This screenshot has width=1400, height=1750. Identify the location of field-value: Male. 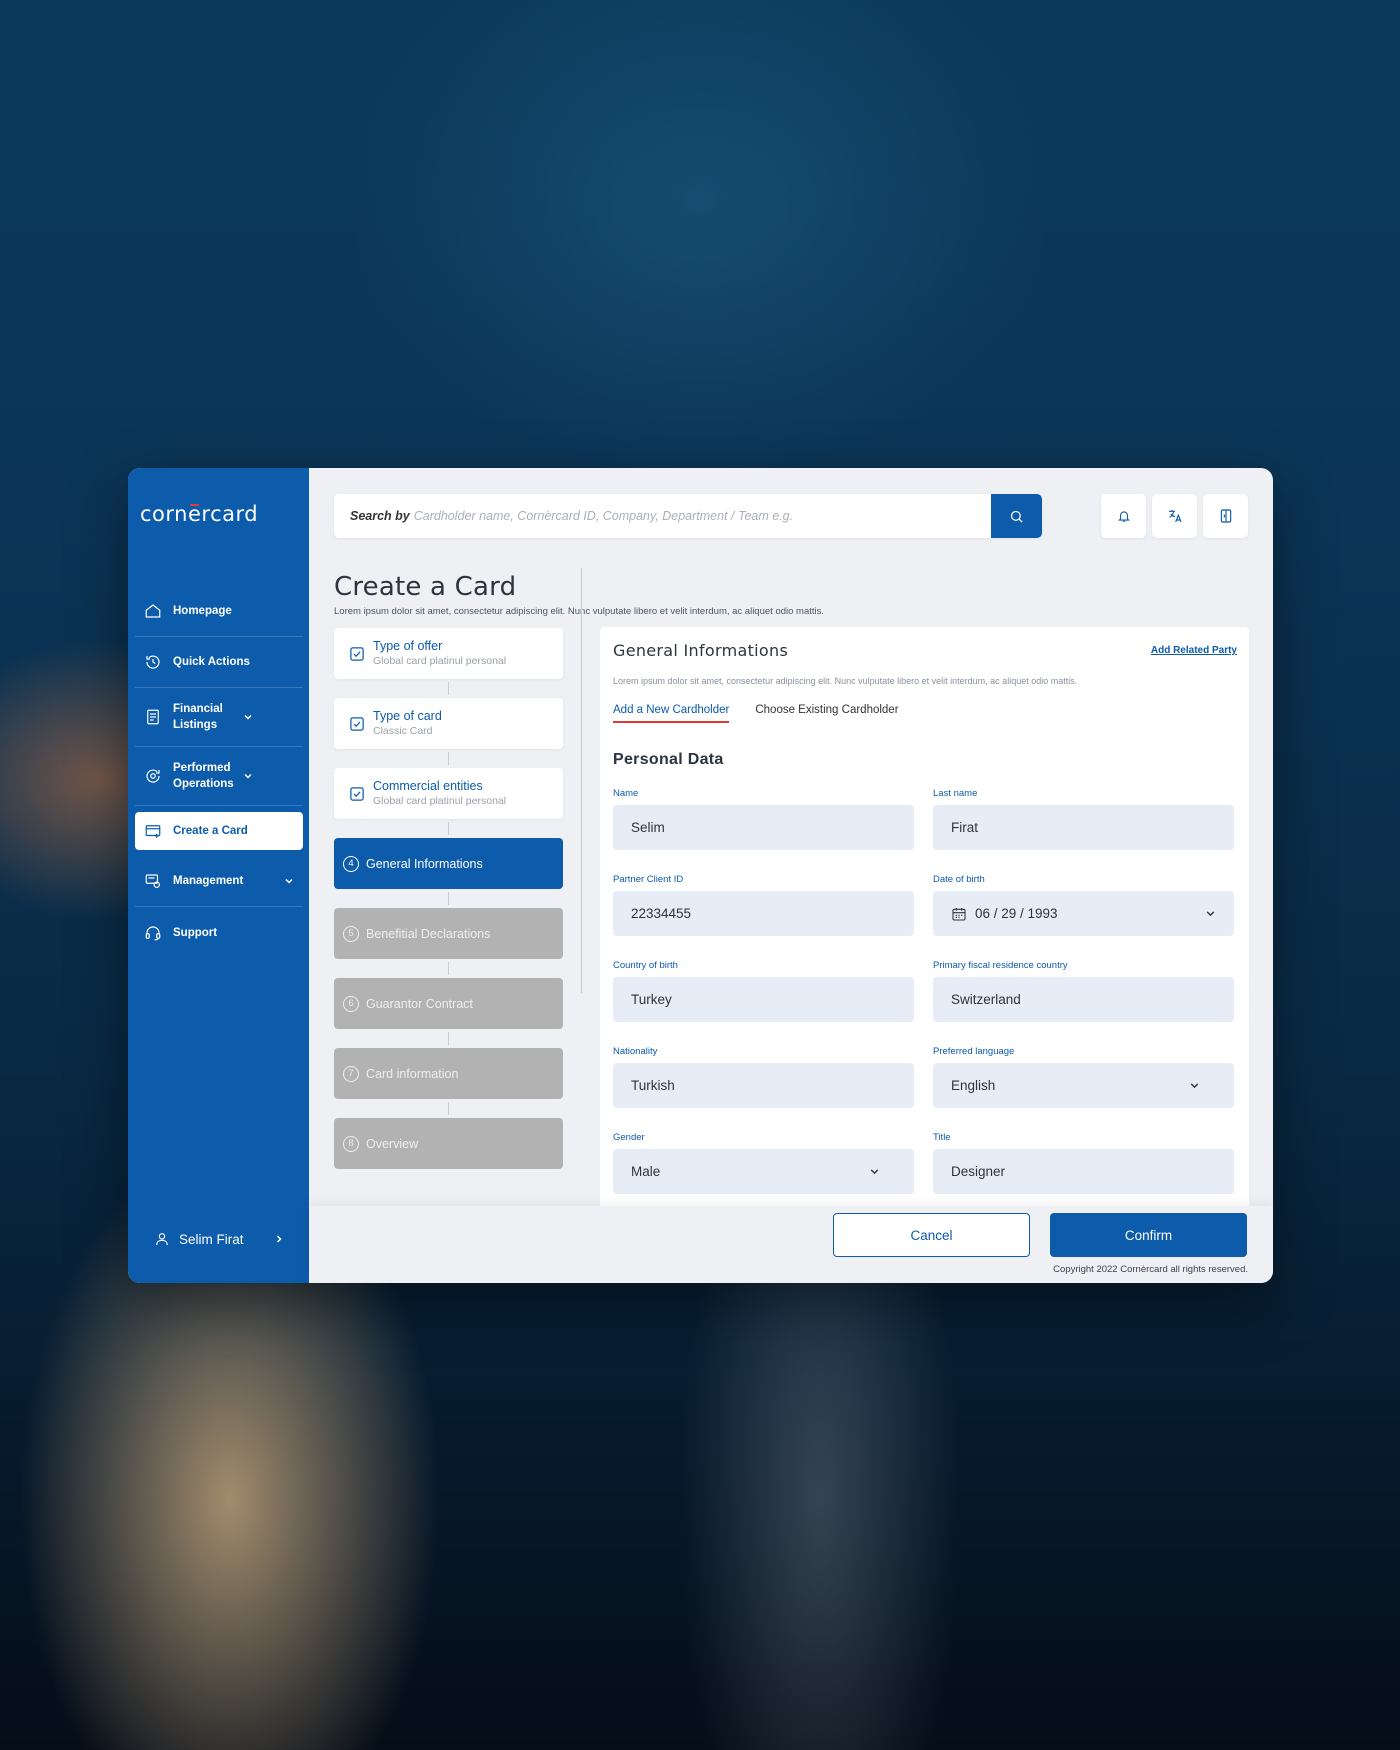
(646, 1171).